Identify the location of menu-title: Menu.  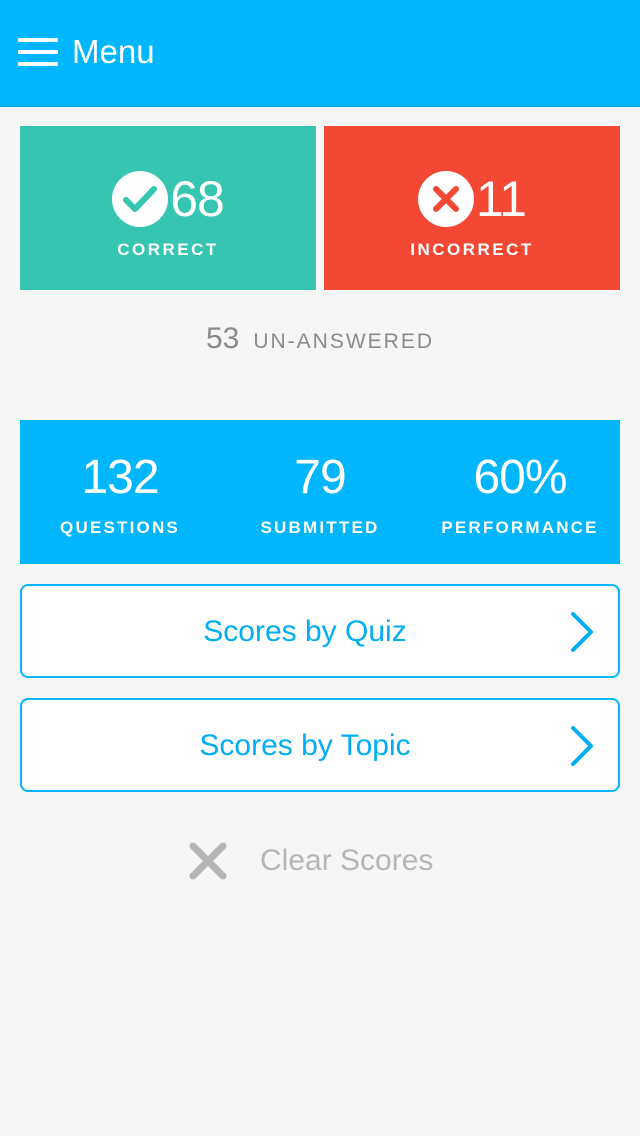
(113, 52).